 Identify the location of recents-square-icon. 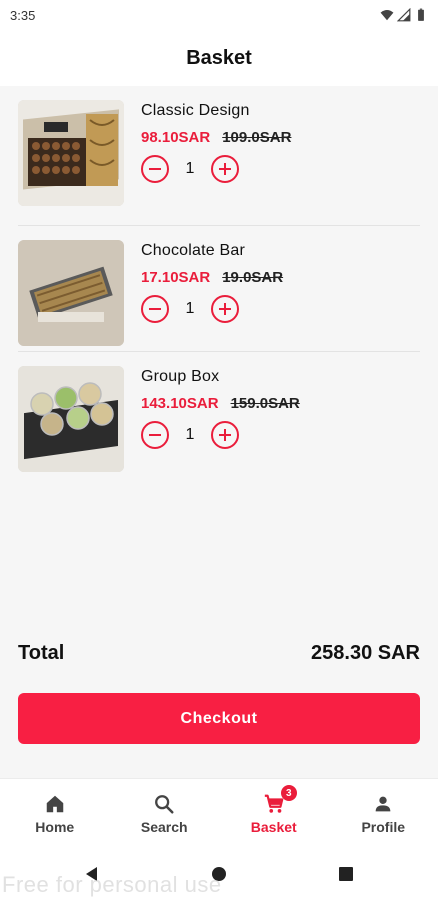
(346, 874).